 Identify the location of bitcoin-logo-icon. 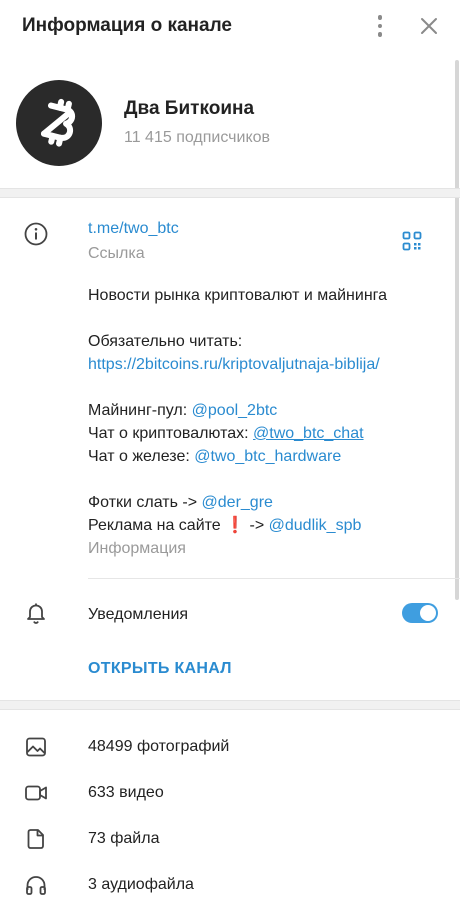
(58, 122).